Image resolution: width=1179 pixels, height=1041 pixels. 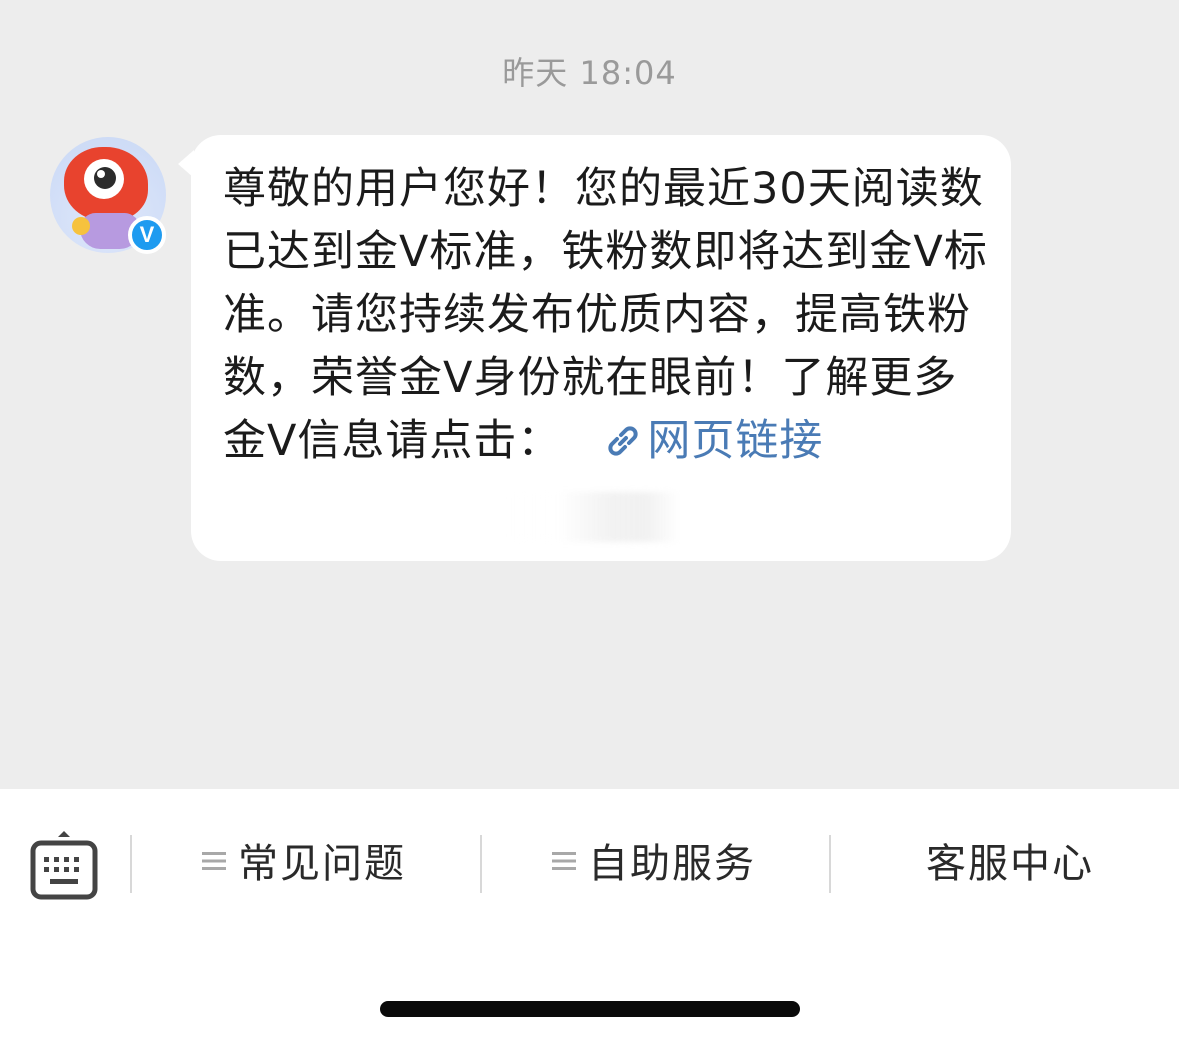 What do you see at coordinates (590, 1009) in the screenshot?
I see `home-indicator` at bounding box center [590, 1009].